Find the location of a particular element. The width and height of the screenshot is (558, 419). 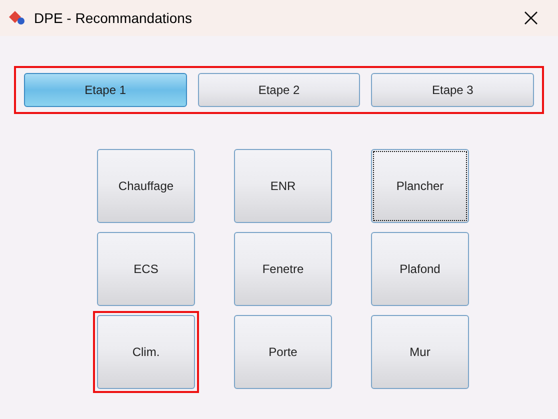

category-button: Mur is located at coordinates (420, 352).